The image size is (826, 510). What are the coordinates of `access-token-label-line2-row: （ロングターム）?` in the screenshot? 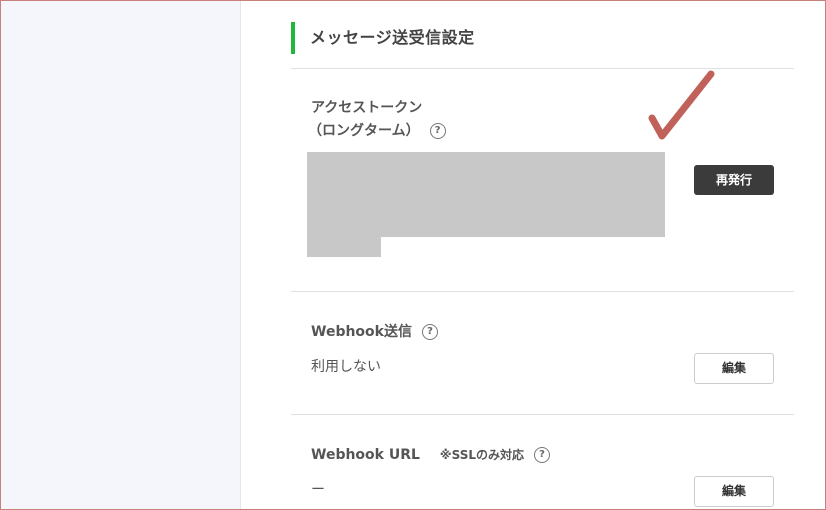 It's located at (377, 131).